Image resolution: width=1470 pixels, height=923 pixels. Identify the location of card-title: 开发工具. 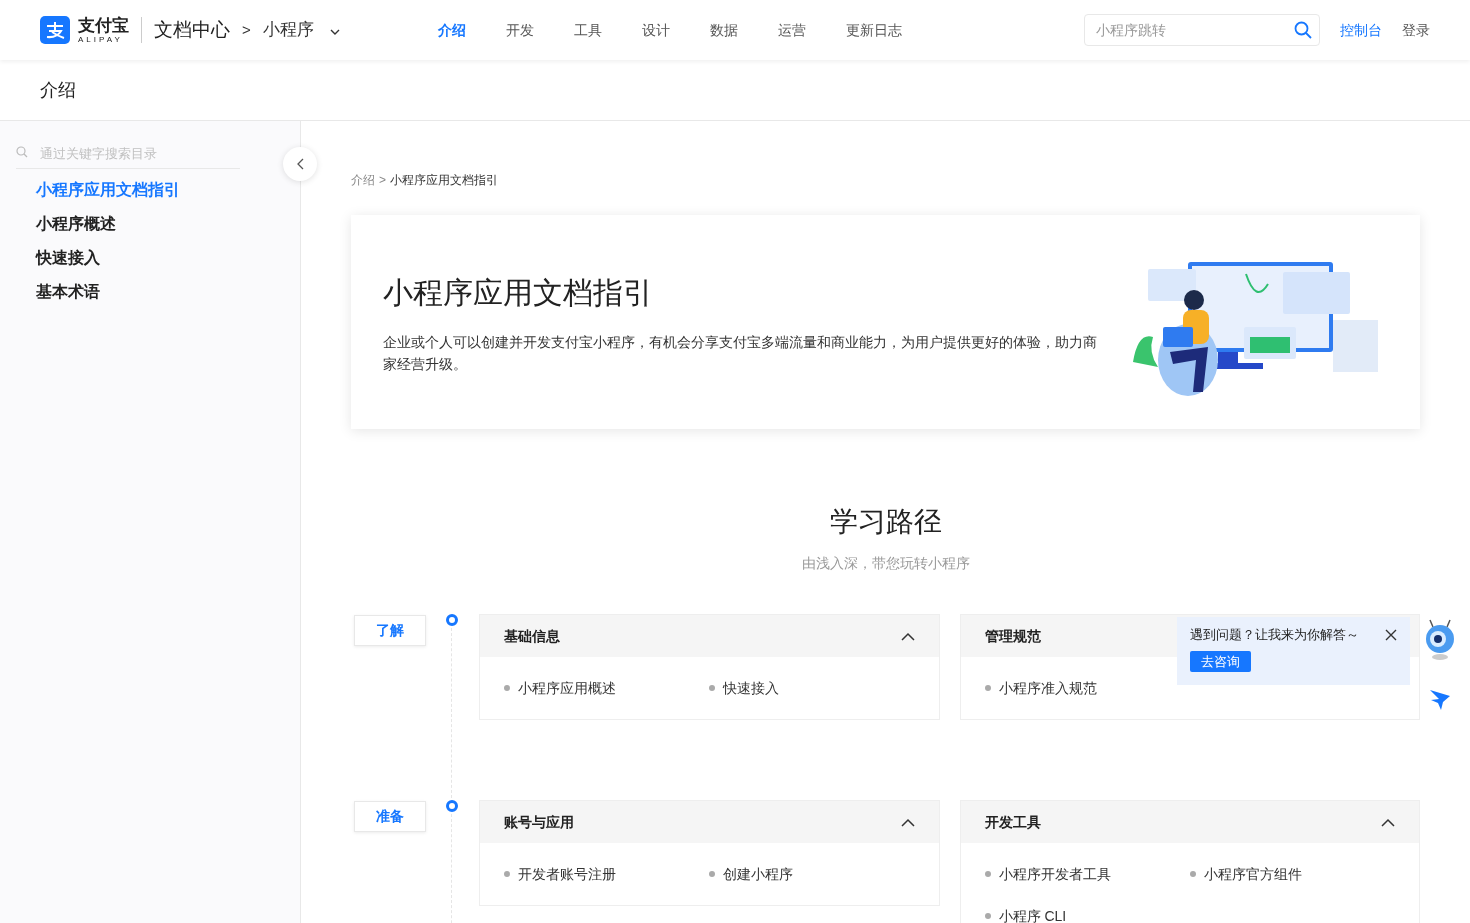
(1012, 822).